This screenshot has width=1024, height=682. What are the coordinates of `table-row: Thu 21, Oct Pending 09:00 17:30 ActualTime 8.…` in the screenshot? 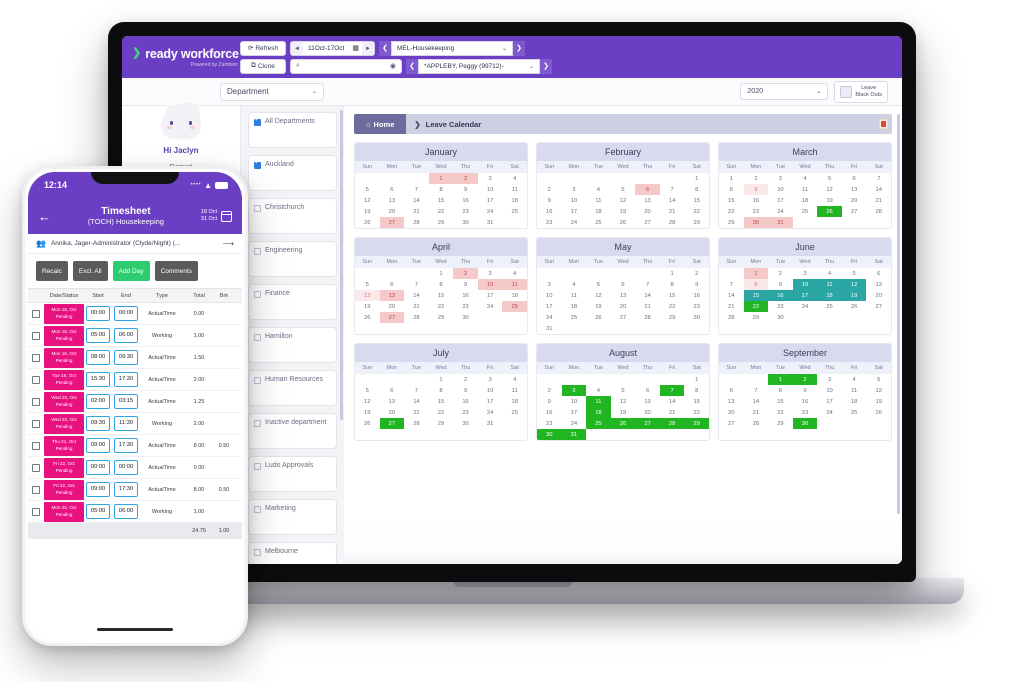 It's located at (135, 446).